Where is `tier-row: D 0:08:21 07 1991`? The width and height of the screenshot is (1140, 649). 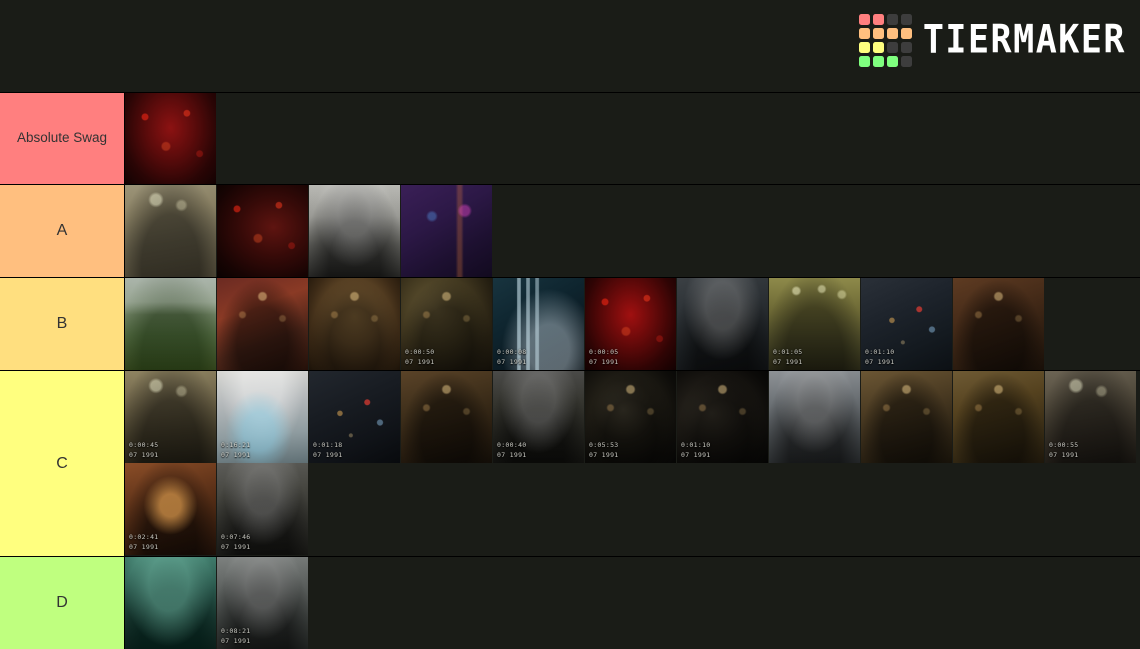
tier-row: D 0:08:21 07 1991 is located at coordinates (570, 602).